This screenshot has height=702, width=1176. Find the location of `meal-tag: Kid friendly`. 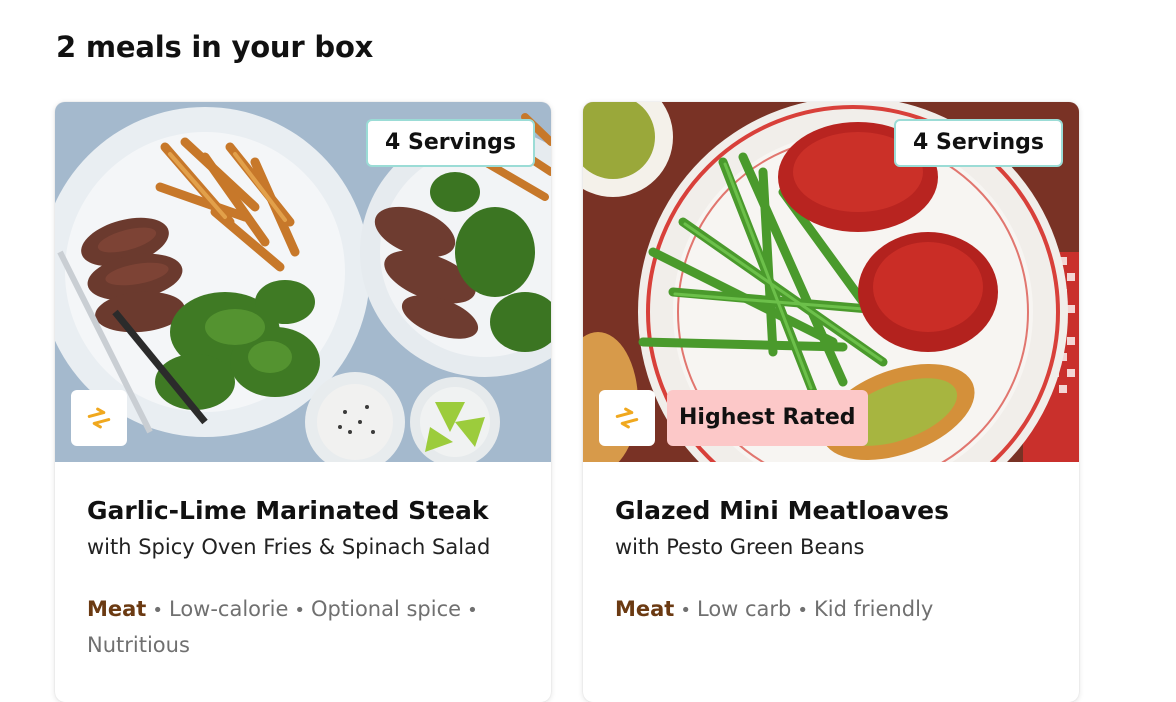

meal-tag: Kid friendly is located at coordinates (874, 609).